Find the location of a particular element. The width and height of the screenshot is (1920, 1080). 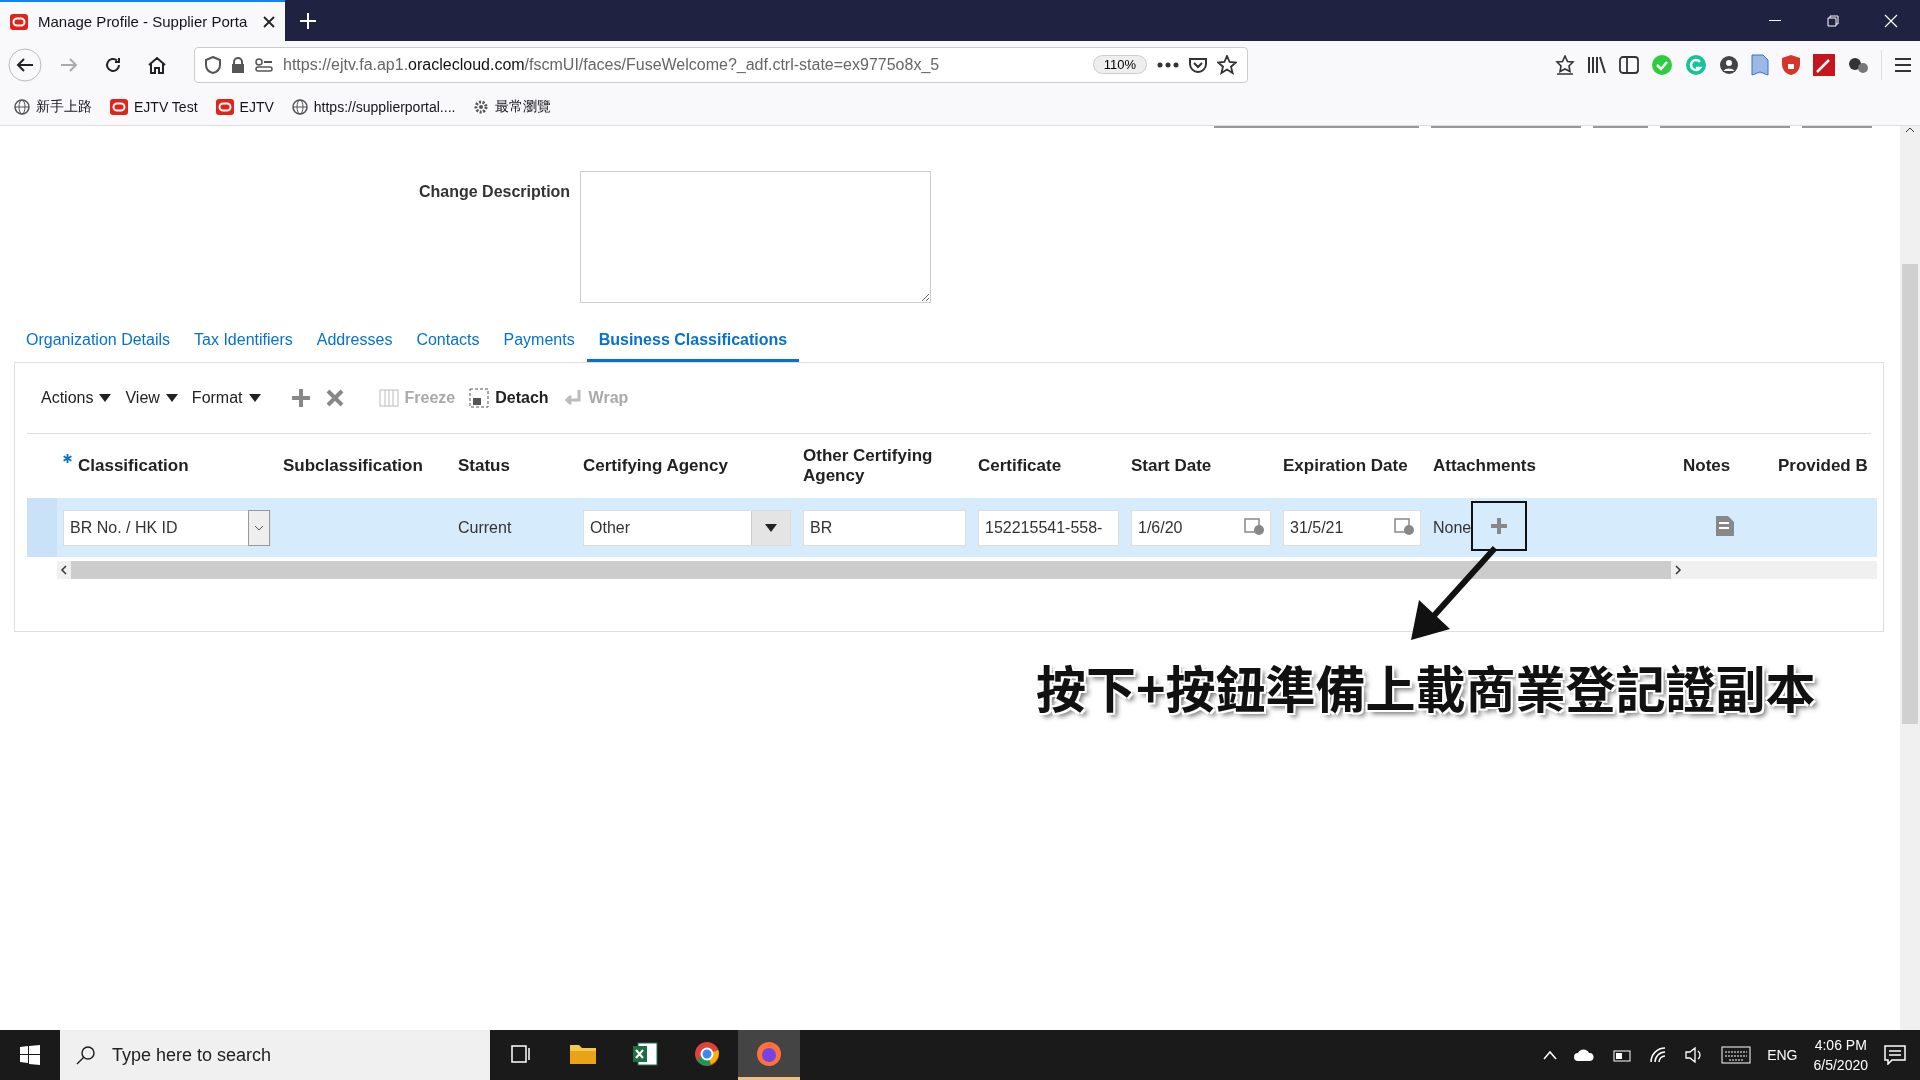

column-header: Classification is located at coordinates (133, 466).